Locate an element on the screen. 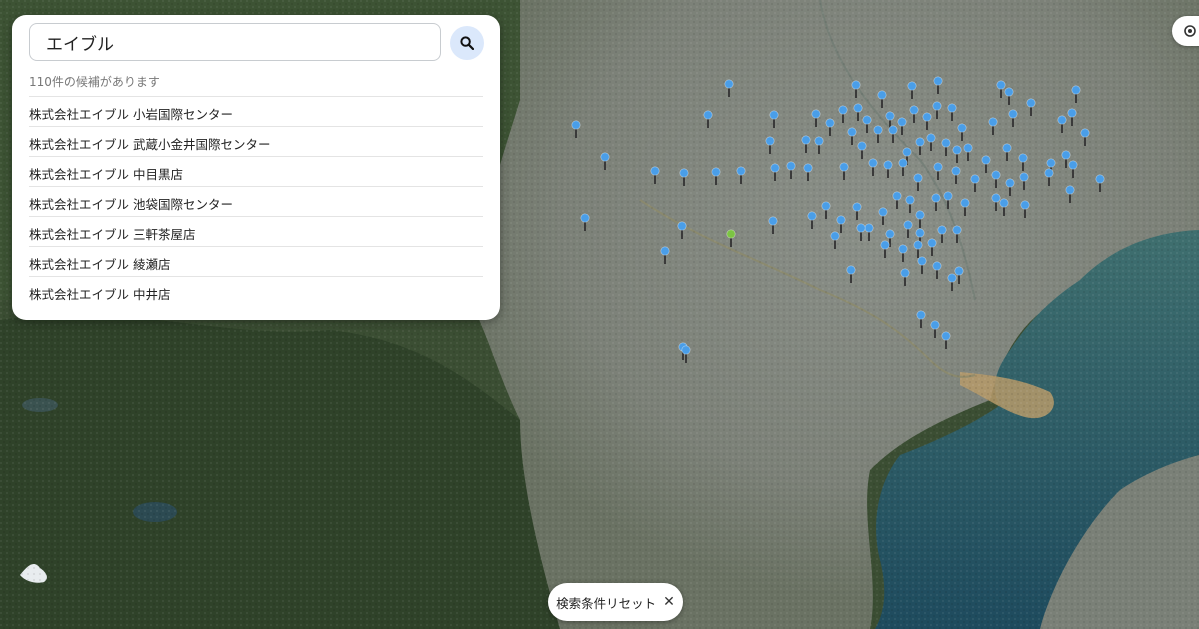 This screenshot has height=629, width=1199. result-item: 株式会社エイブル 中目黒店 is located at coordinates (256, 172).